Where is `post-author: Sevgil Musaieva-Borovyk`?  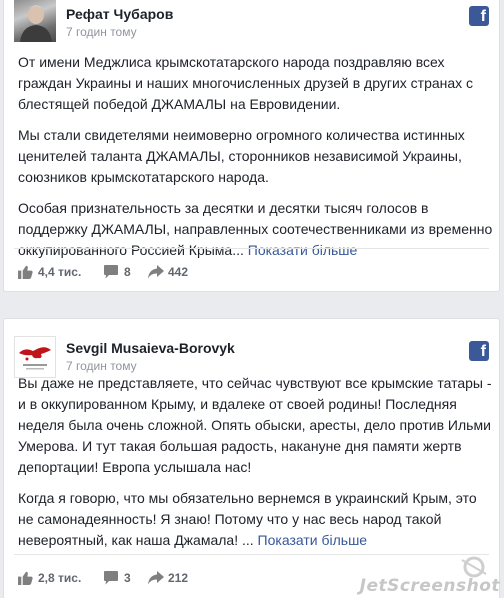 post-author: Sevgil Musaieva-Borovyk is located at coordinates (150, 348).